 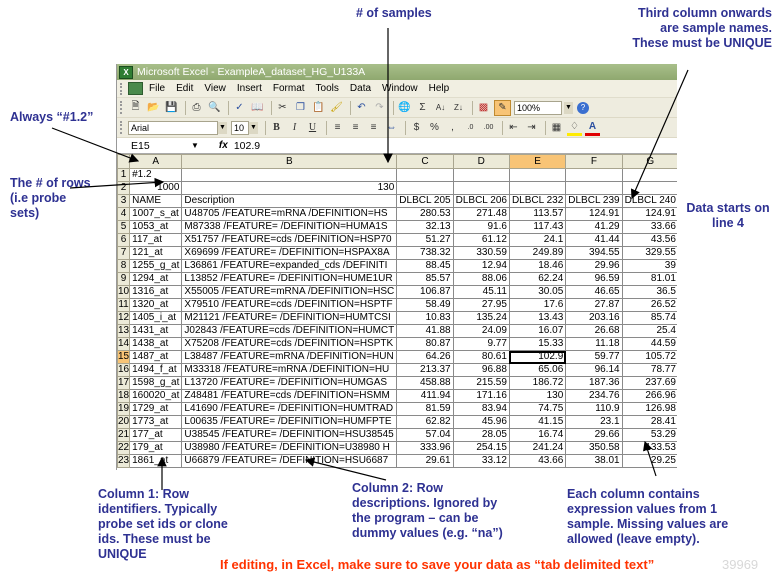 I want to click on cell-a16: 1494_f_at, so click(x=156, y=370).